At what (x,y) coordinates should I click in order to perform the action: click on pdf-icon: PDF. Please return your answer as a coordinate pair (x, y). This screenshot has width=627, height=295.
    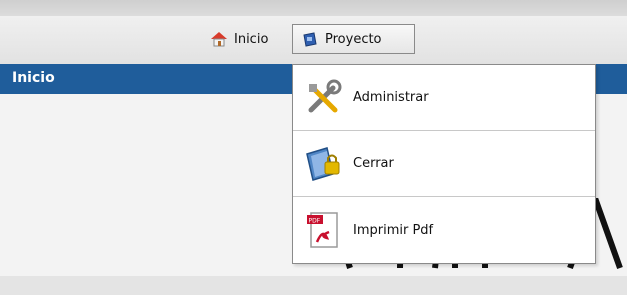
    Looking at the image, I should click on (323, 230).